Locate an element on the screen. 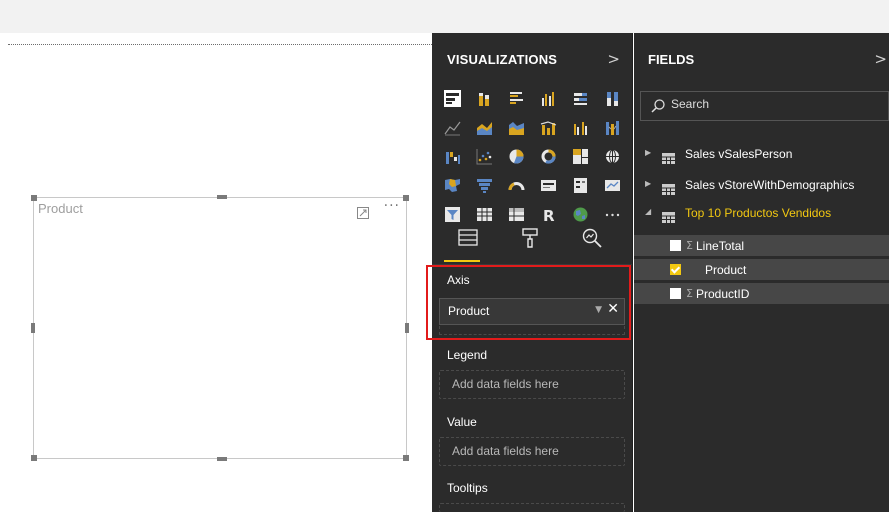  slicer-icon is located at coordinates (452, 214).